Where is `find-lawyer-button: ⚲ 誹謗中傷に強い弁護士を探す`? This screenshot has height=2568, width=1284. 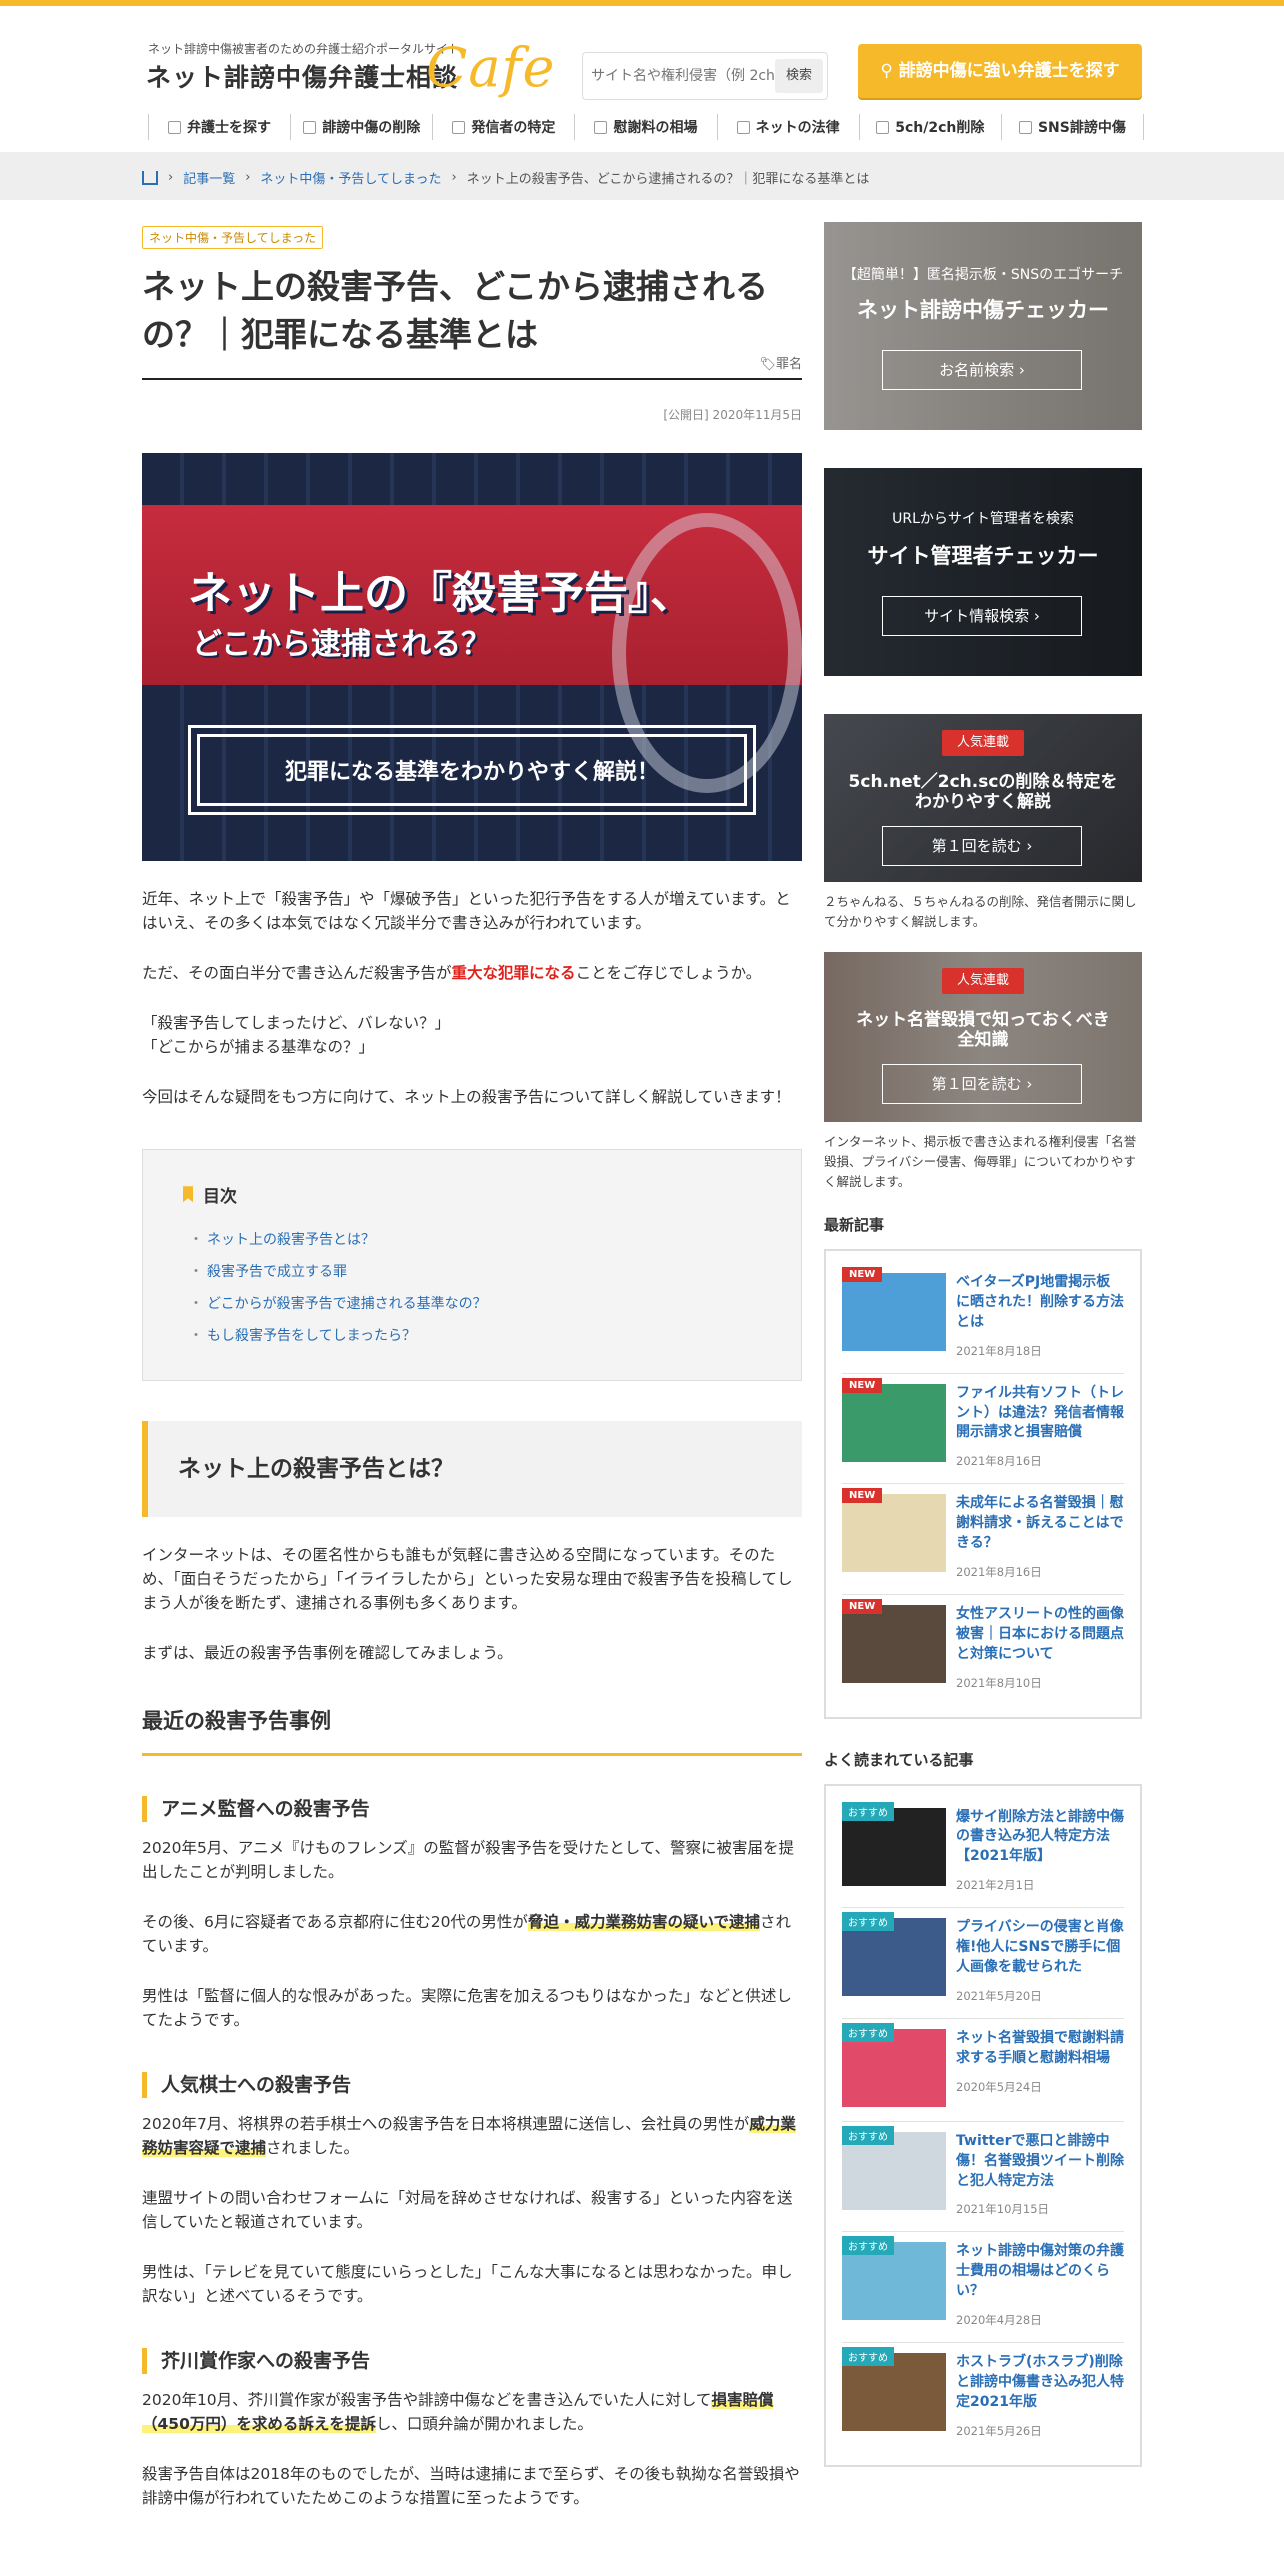 find-lawyer-button: ⚲ 誹謗中傷に強い弁護士を探す is located at coordinates (1000, 71).